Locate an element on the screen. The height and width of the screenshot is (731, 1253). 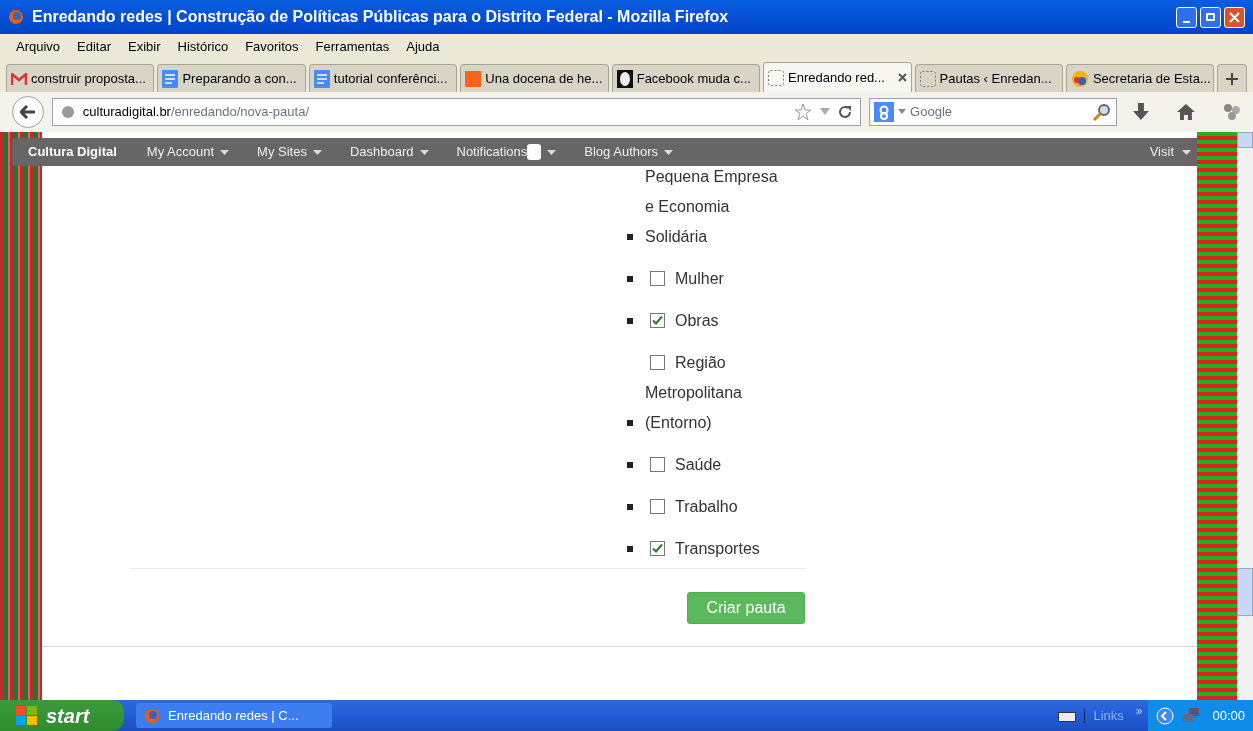
chevron-left-icon is located at coordinates (1165, 715).